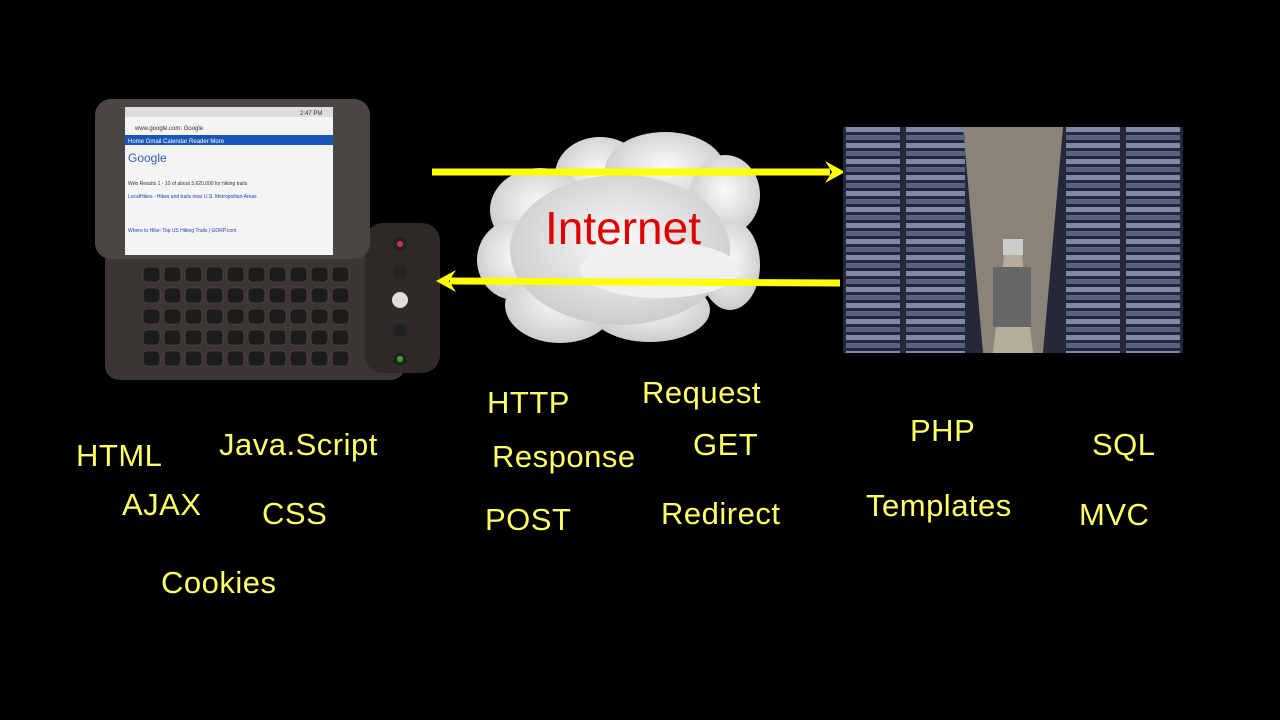  What do you see at coordinates (939, 505) in the screenshot?
I see `term-templates: Templates` at bounding box center [939, 505].